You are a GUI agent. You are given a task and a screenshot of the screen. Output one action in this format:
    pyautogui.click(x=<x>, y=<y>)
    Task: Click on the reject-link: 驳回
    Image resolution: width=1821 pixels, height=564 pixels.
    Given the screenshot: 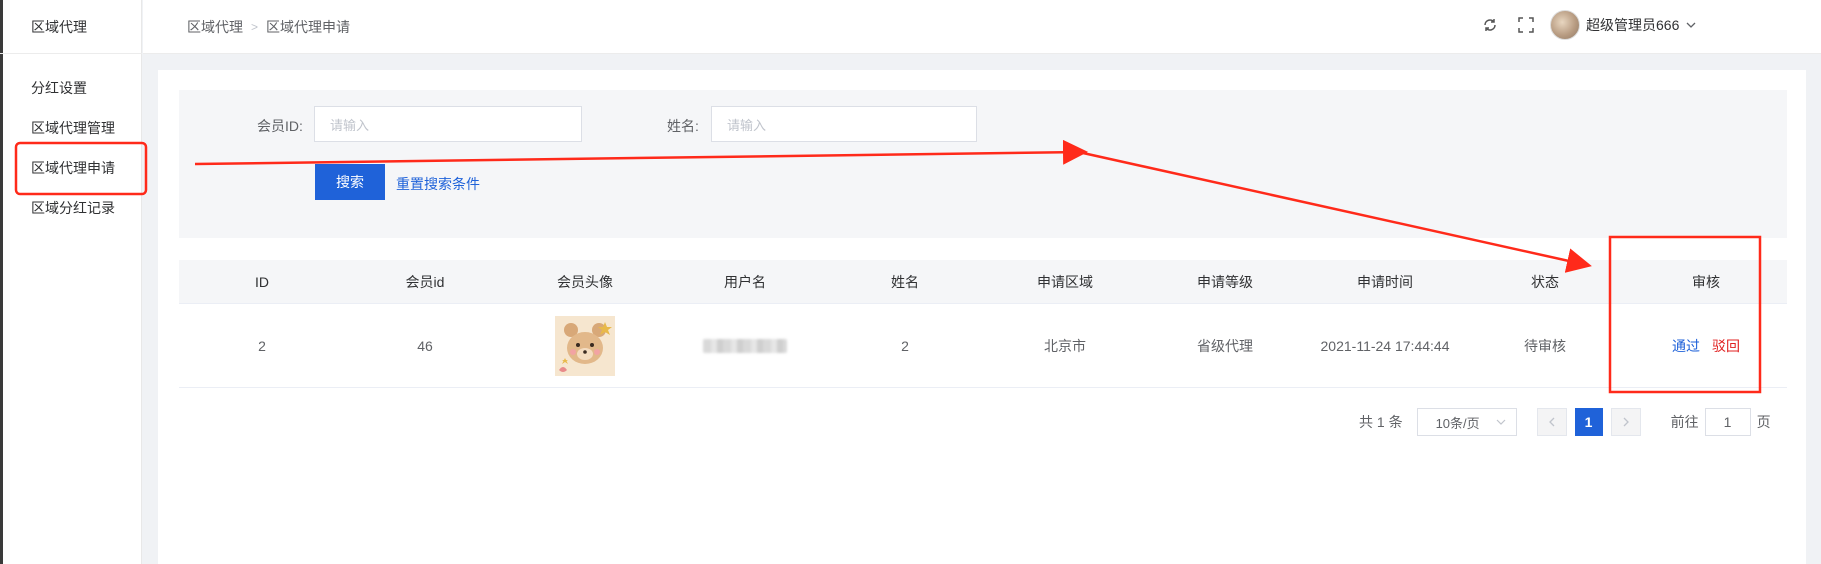 What is the action you would take?
    pyautogui.click(x=1726, y=346)
    